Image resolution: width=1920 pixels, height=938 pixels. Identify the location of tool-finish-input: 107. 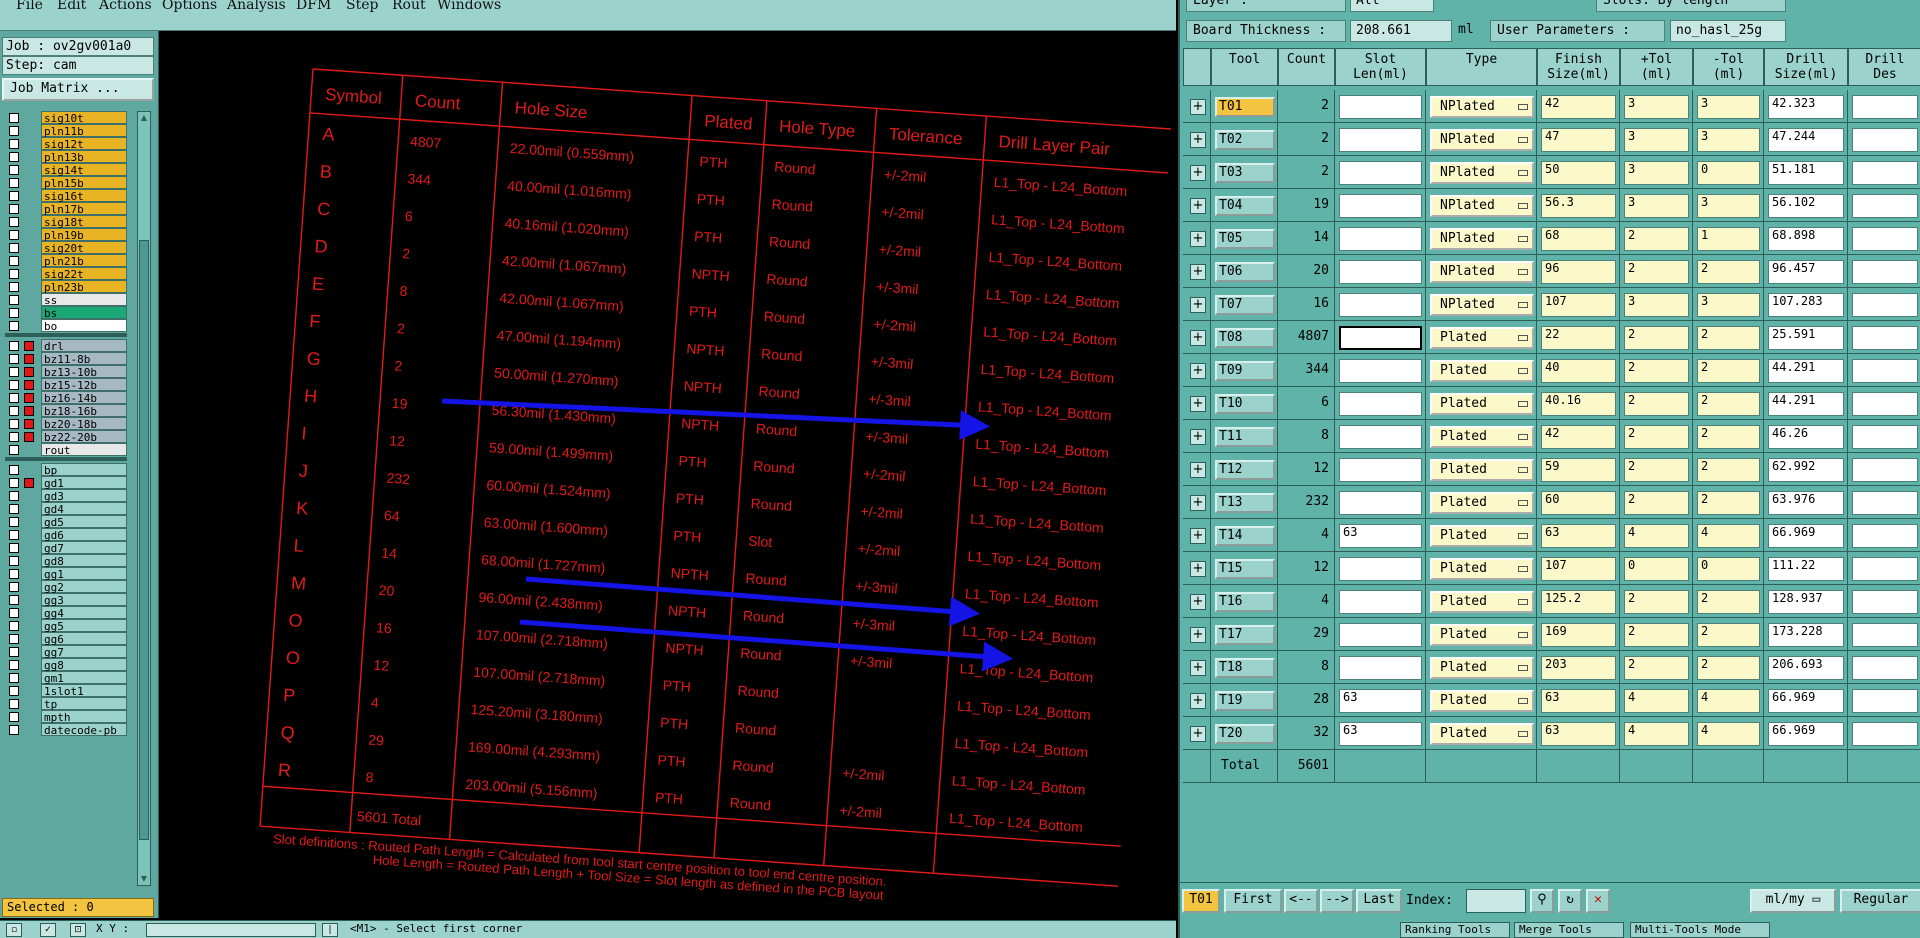
(1578, 569).